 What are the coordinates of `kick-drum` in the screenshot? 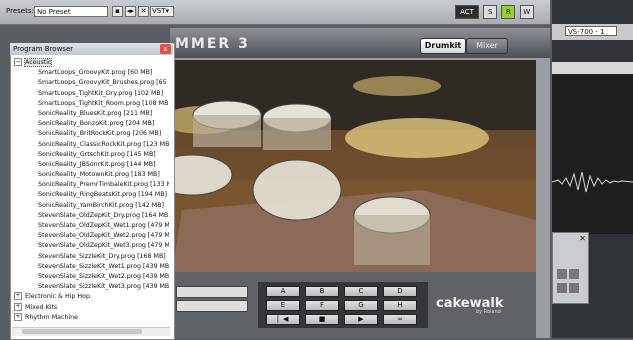 It's located at (297, 190).